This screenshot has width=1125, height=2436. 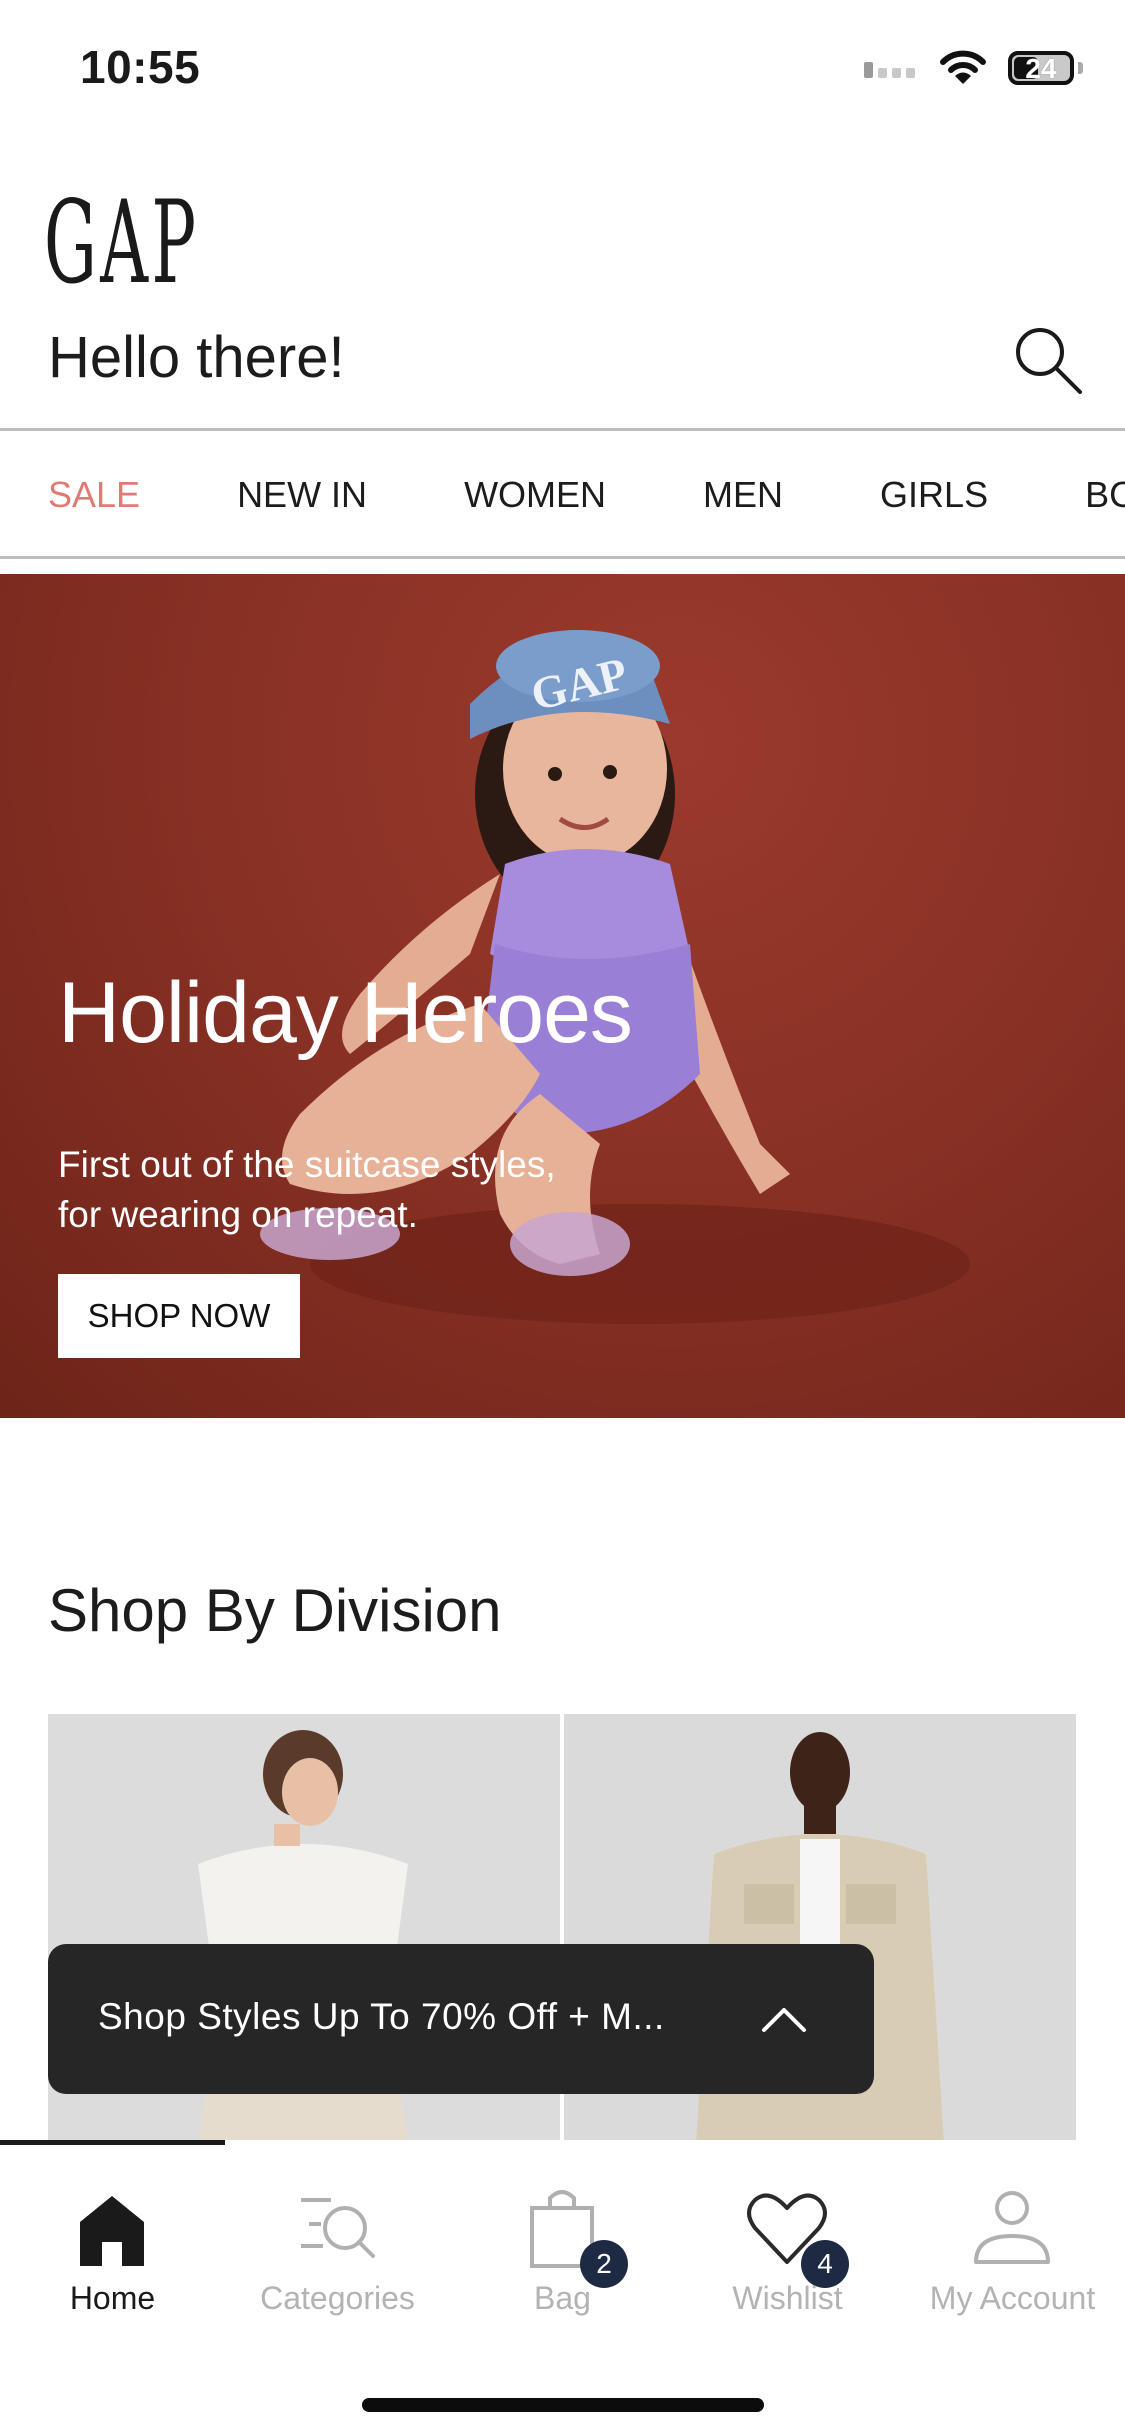 I want to click on tab-bag-label: Bag, so click(x=562, y=2298).